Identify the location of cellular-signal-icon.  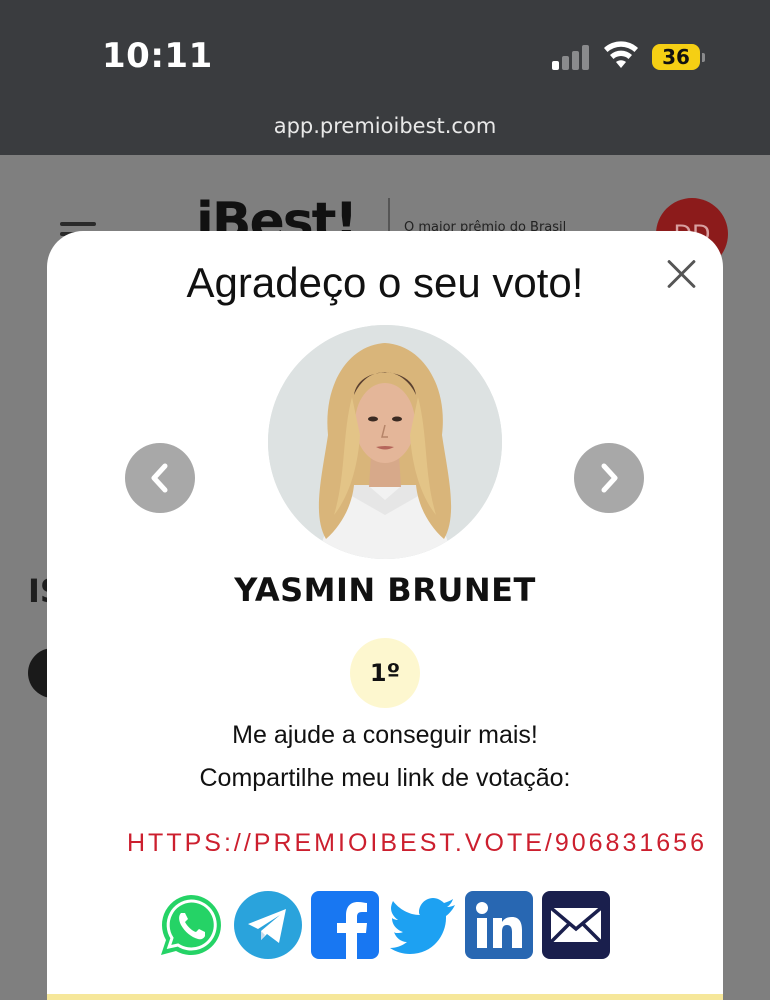
(572, 57).